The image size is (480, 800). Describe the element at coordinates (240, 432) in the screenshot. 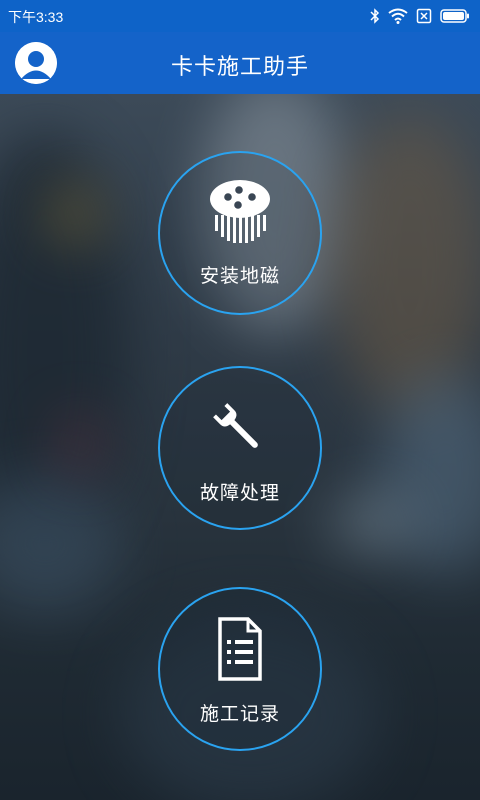

I see `wrench-icon` at that location.